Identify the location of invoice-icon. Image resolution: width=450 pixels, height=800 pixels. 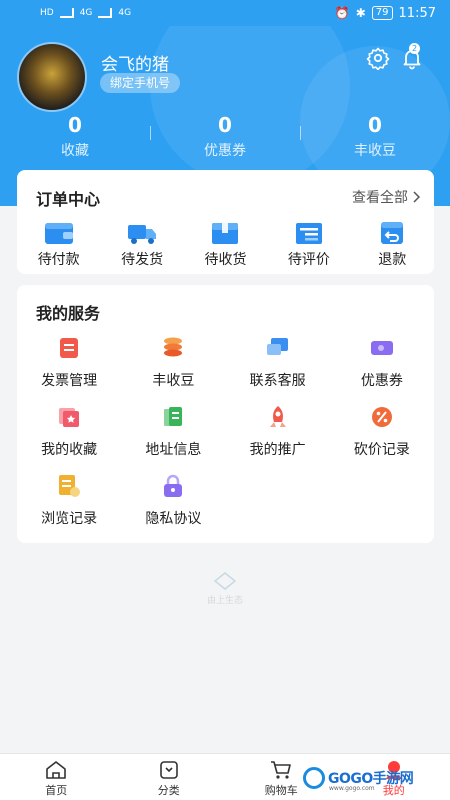
(69, 348).